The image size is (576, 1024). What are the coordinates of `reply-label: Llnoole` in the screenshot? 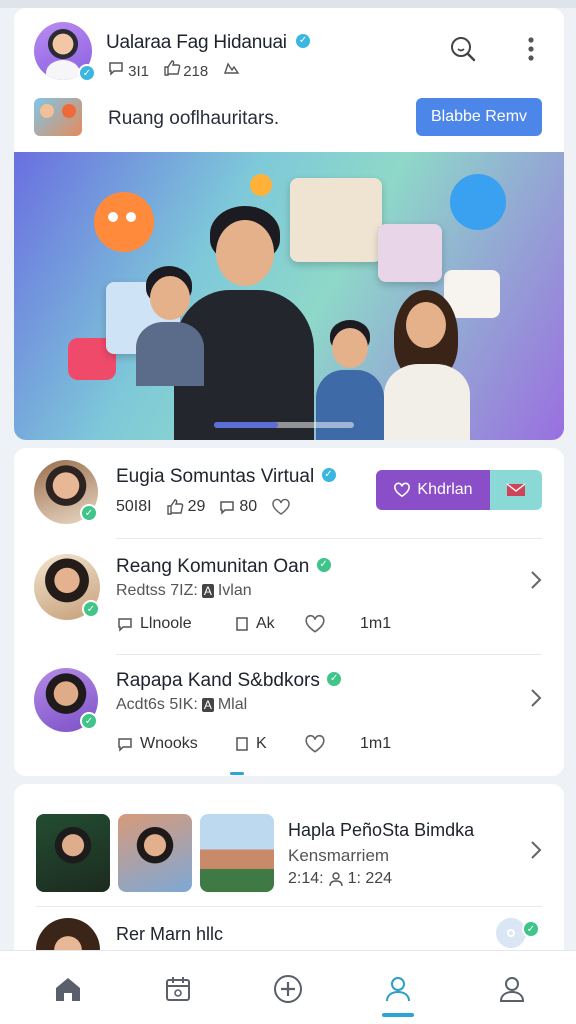 It's located at (166, 623).